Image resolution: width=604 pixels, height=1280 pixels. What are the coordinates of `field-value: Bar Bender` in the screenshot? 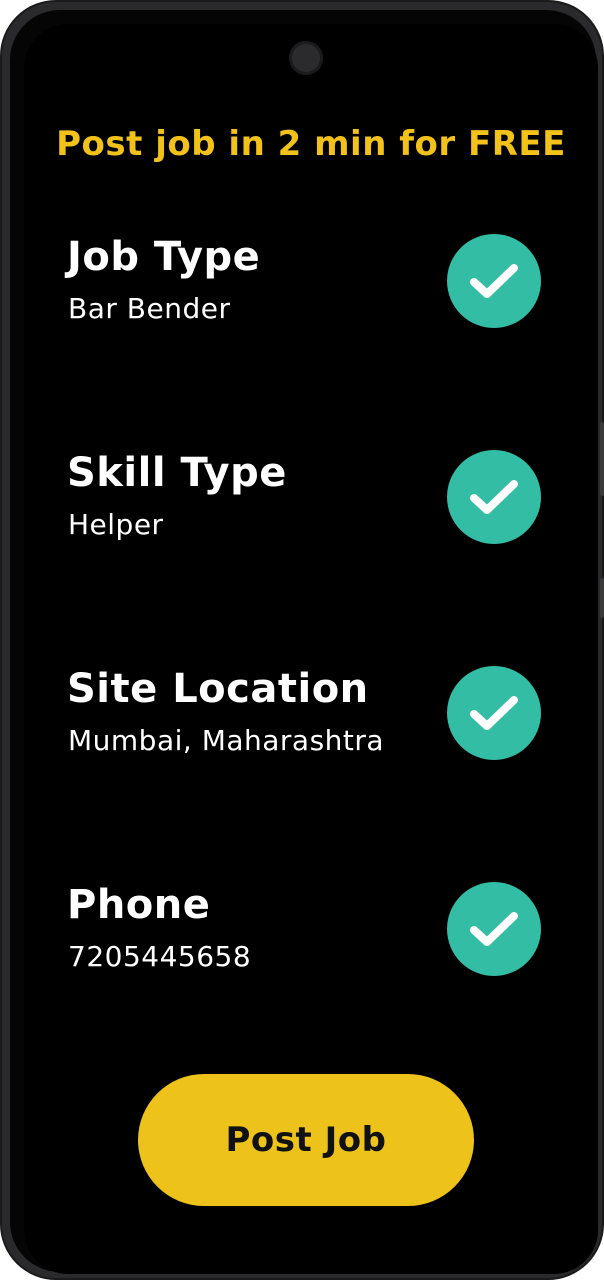 It's located at (149, 308).